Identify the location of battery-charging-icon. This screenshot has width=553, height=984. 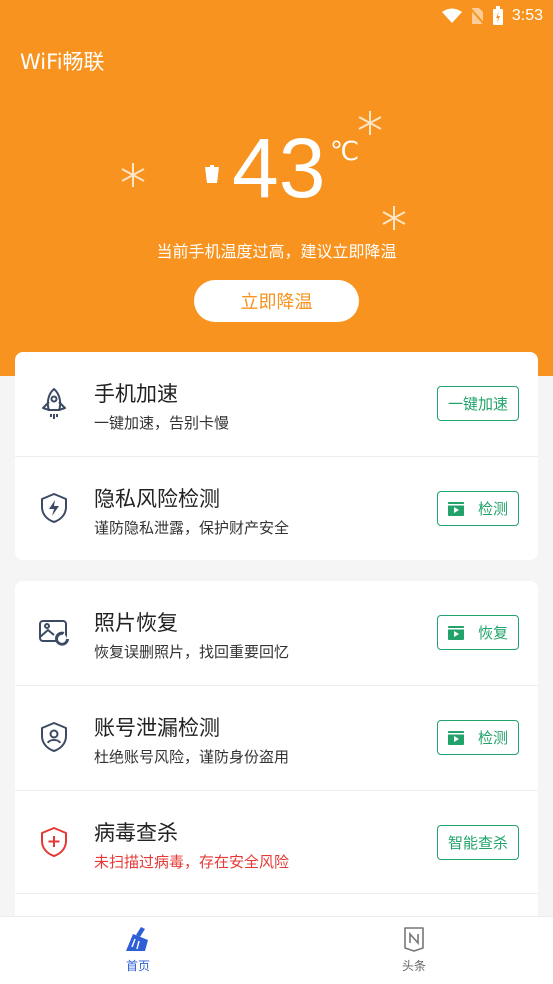
(497, 15).